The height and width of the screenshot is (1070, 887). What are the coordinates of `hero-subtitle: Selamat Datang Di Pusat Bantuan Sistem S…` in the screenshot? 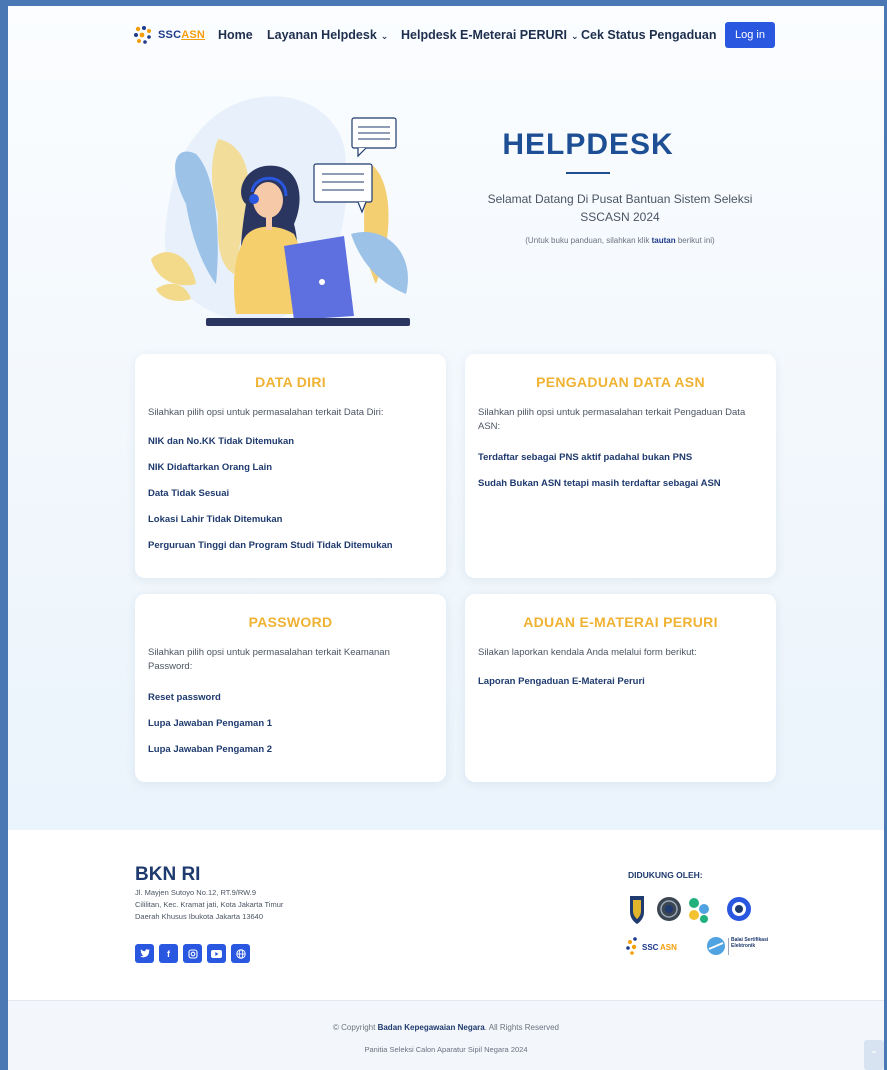 It's located at (620, 208).